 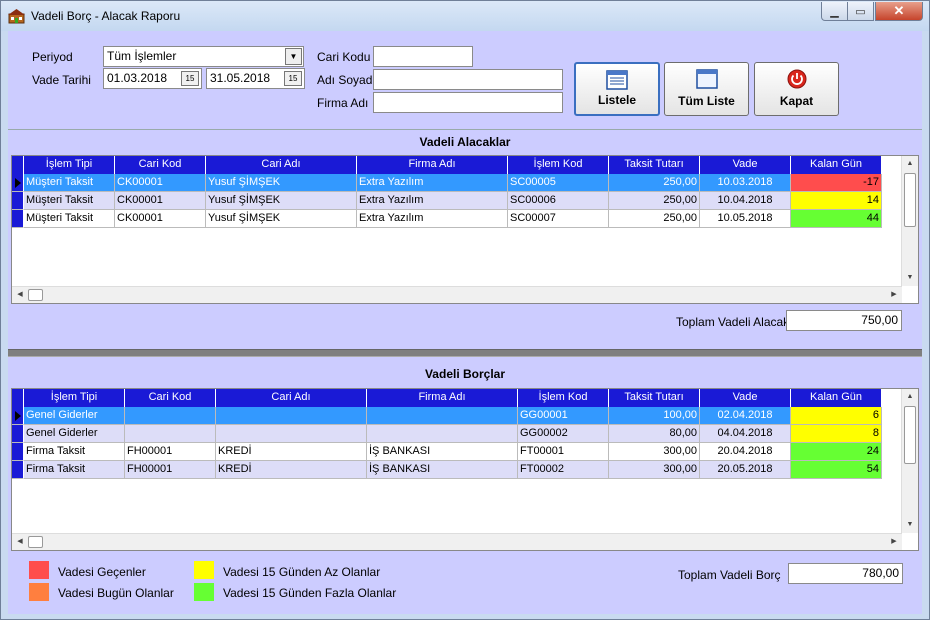 I want to click on panel-splitter, so click(x=465, y=353).